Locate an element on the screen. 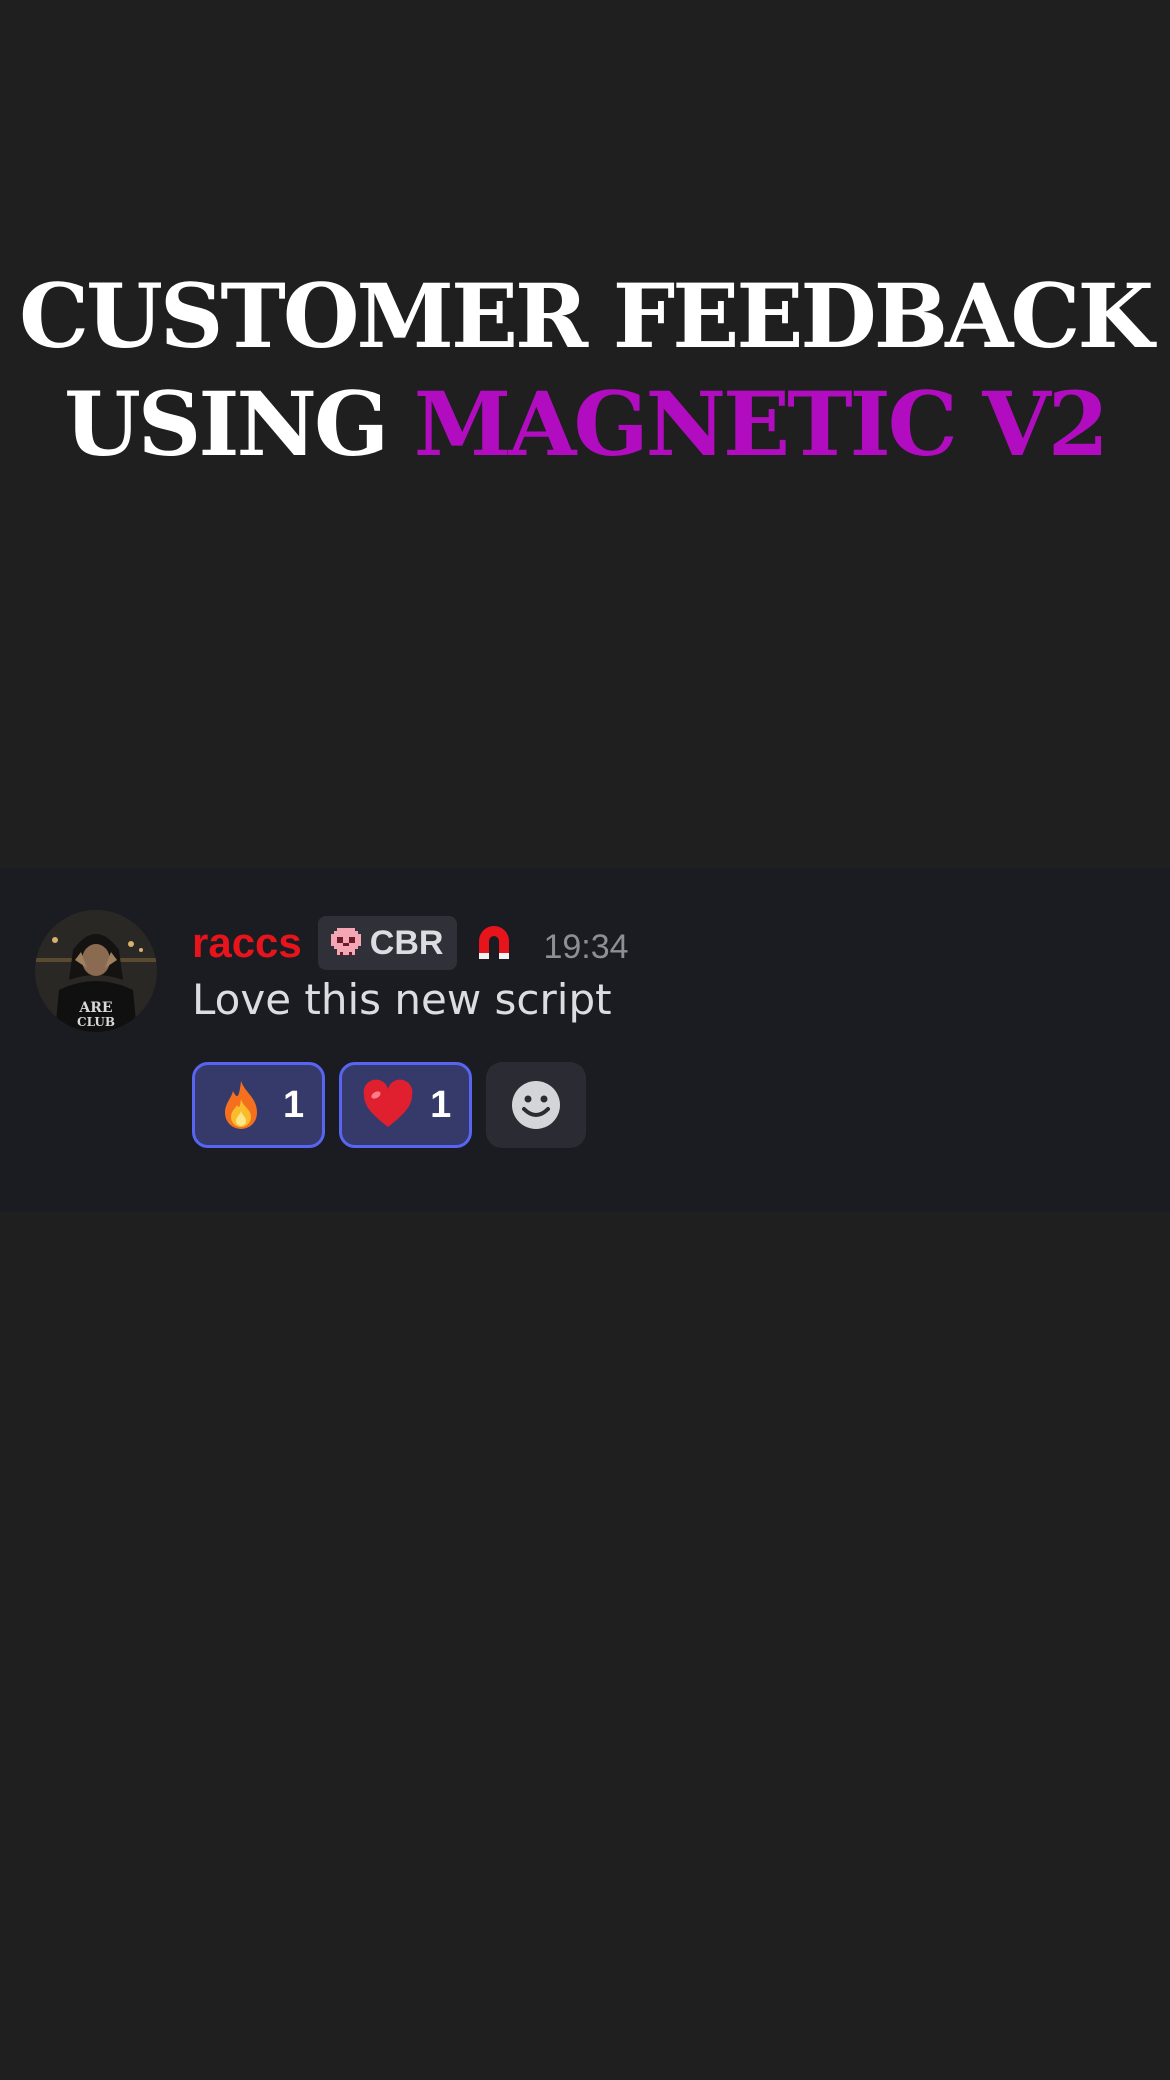 The height and width of the screenshot is (2080, 1170). server-tag: CBR is located at coordinates (387, 943).